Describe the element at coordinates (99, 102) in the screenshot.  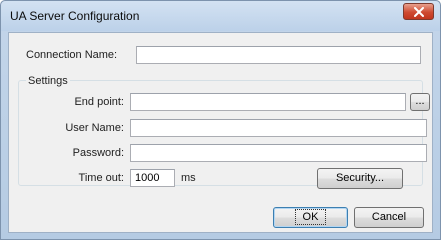
I see `endpoint-label: End point:` at that location.